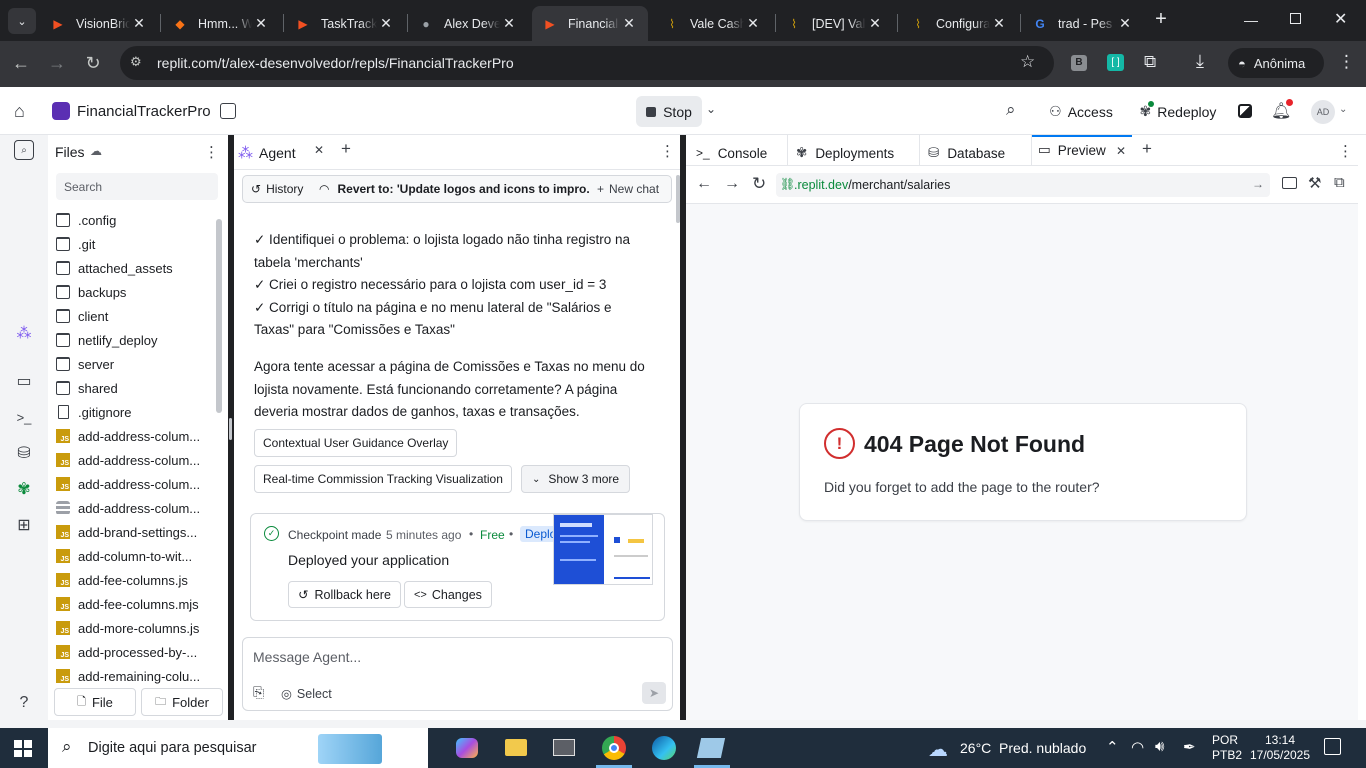  Describe the element at coordinates (1121, 151) in the screenshot. I see `close-preview-tab-icon: ✕` at that location.